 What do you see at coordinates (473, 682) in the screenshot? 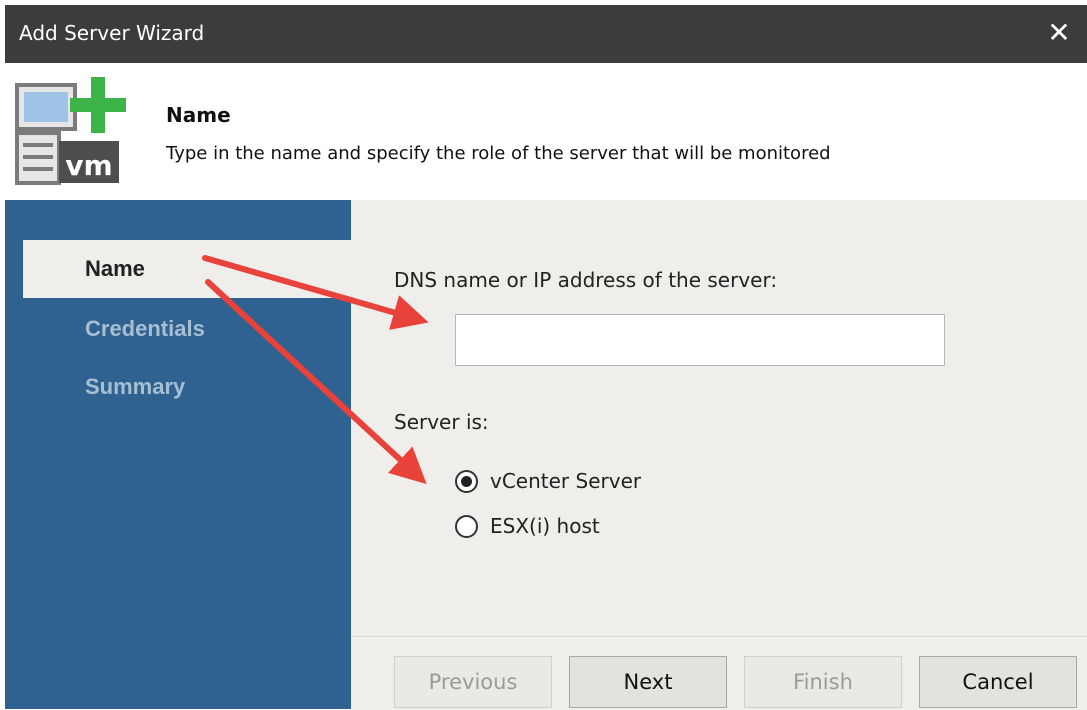
I see `previous-button: Previous` at bounding box center [473, 682].